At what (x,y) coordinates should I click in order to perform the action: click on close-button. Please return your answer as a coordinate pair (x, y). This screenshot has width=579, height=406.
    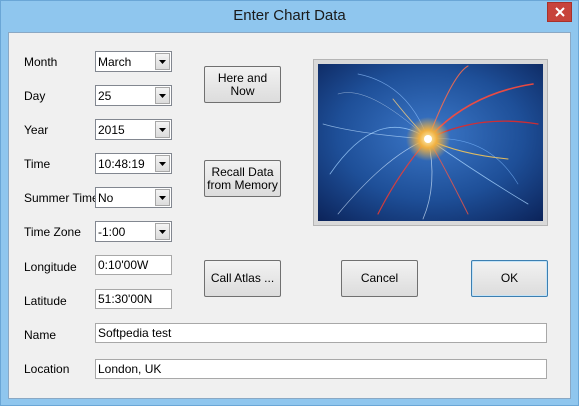
    Looking at the image, I should click on (559, 12).